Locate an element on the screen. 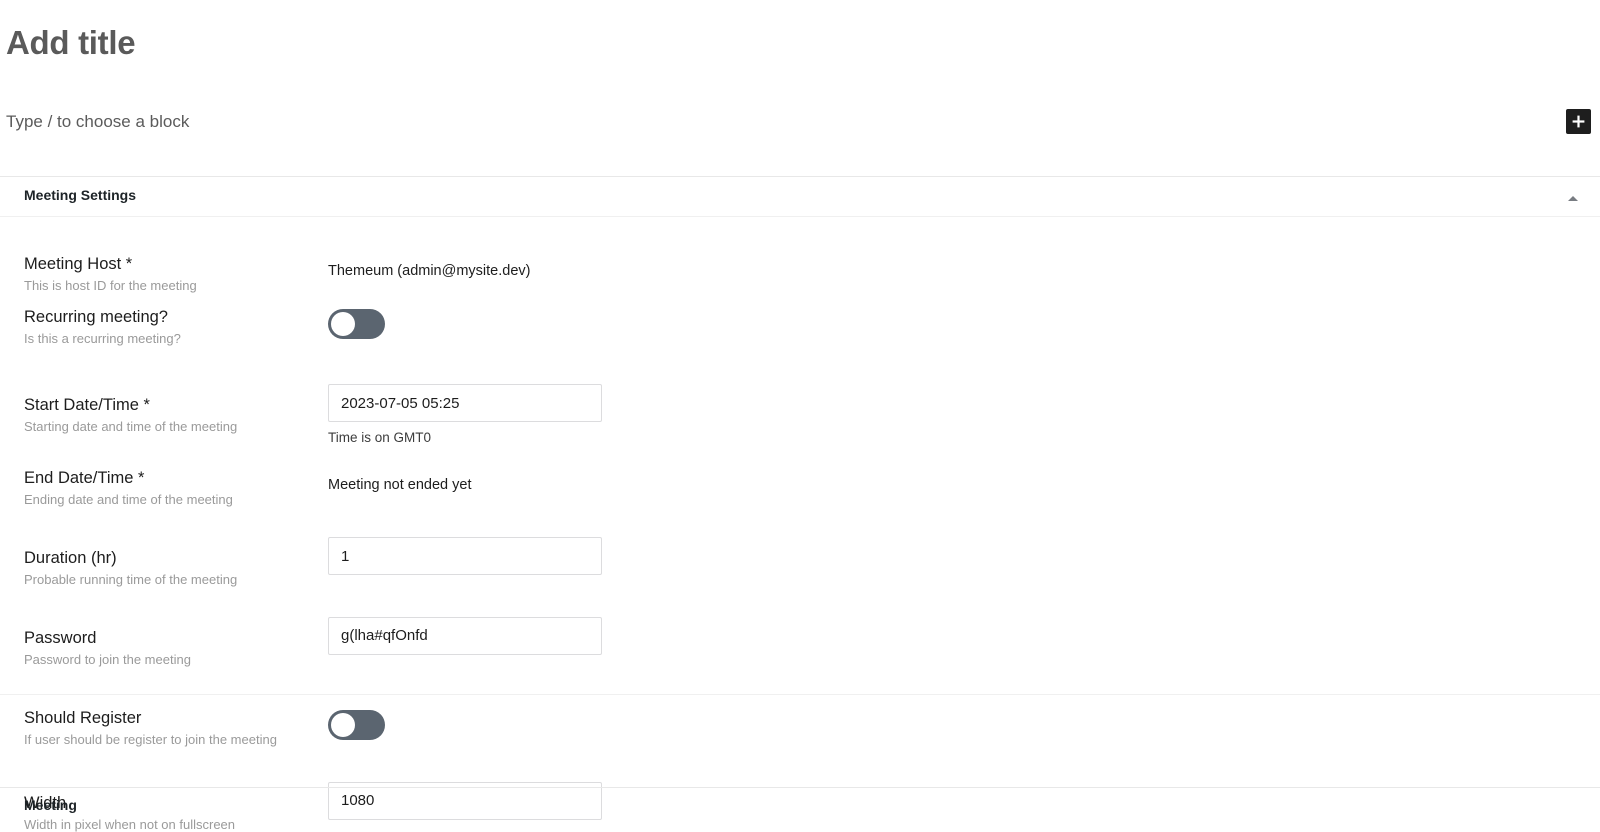 This screenshot has height=832, width=1600. field-control: Time is on GMT0 is located at coordinates (964, 414).